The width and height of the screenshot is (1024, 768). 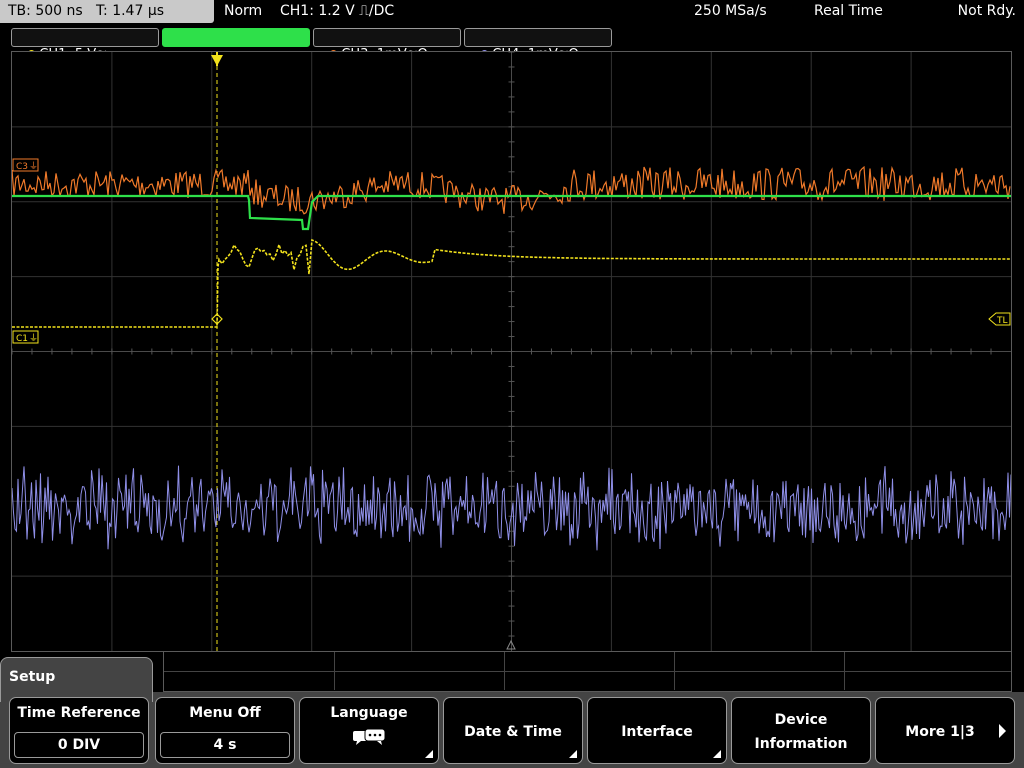 I want to click on menu-off-label: Menu Off, so click(x=225, y=713).